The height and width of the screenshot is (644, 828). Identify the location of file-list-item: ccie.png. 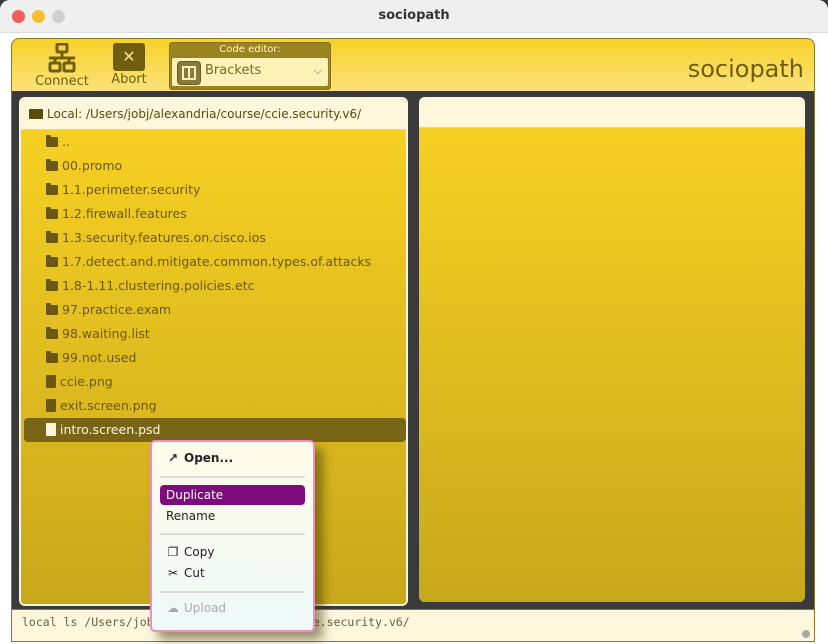
(215, 382).